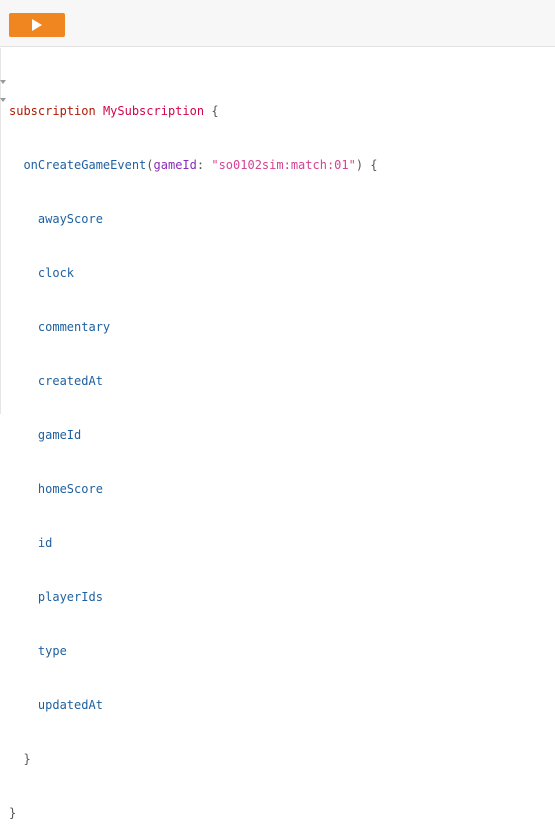 This screenshot has width=555, height=828. Describe the element at coordinates (52, 111) in the screenshot. I see `keyword-subscription: subscription` at that location.